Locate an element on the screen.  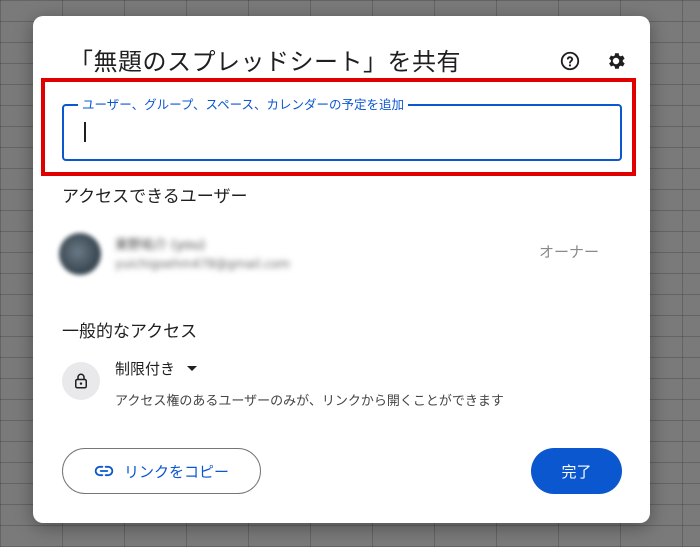
settings-button is located at coordinates (616, 61).